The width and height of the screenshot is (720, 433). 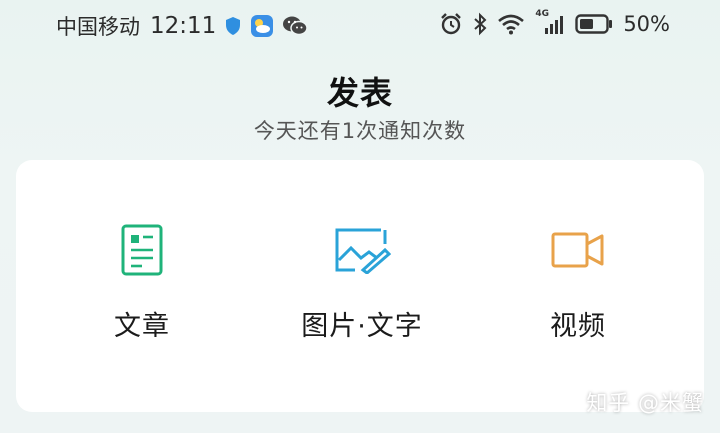 I want to click on publish-article-label: 文章, so click(x=142, y=326).